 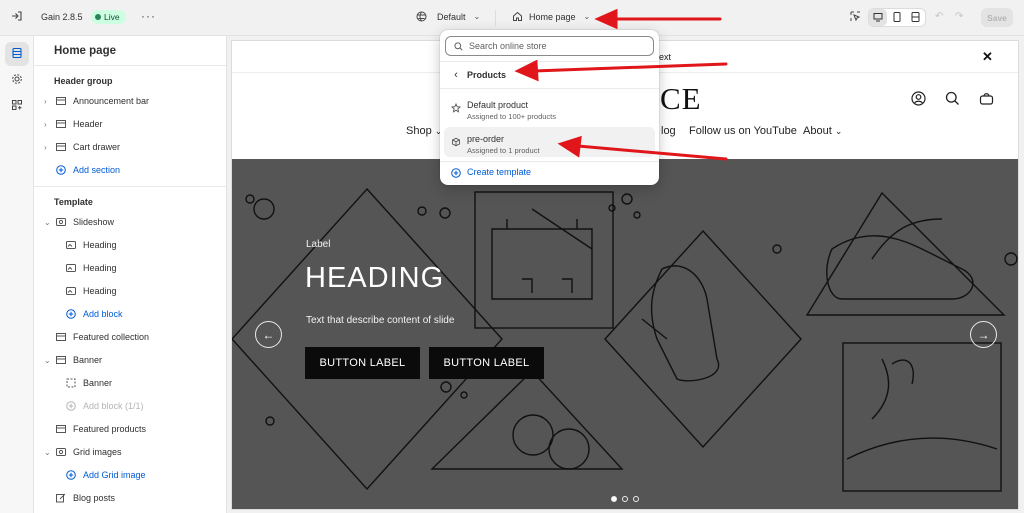 What do you see at coordinates (82, 147) in the screenshot?
I see `sidebar-item-cart-drawer: › Cart drawer` at bounding box center [82, 147].